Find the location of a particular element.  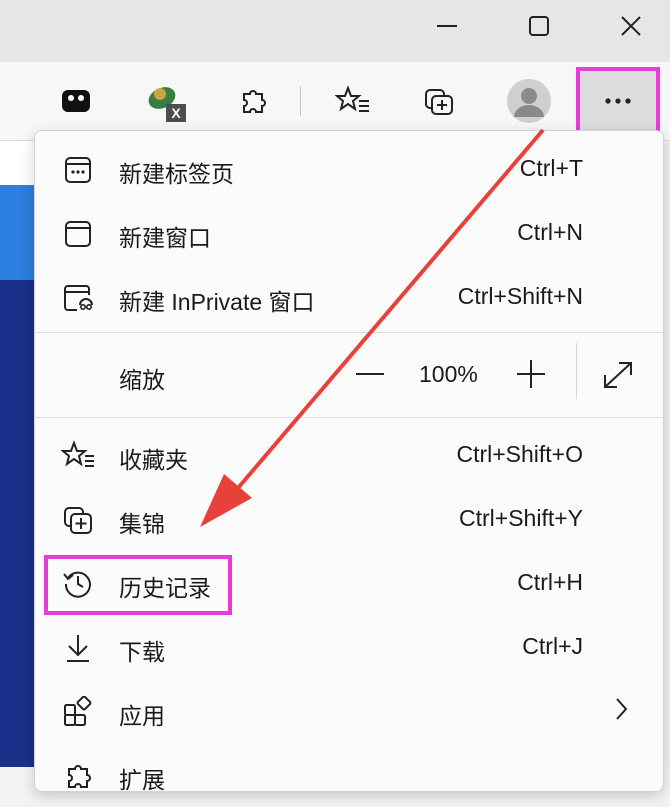

menu-item-label: 集锦 is located at coordinates (142, 524).